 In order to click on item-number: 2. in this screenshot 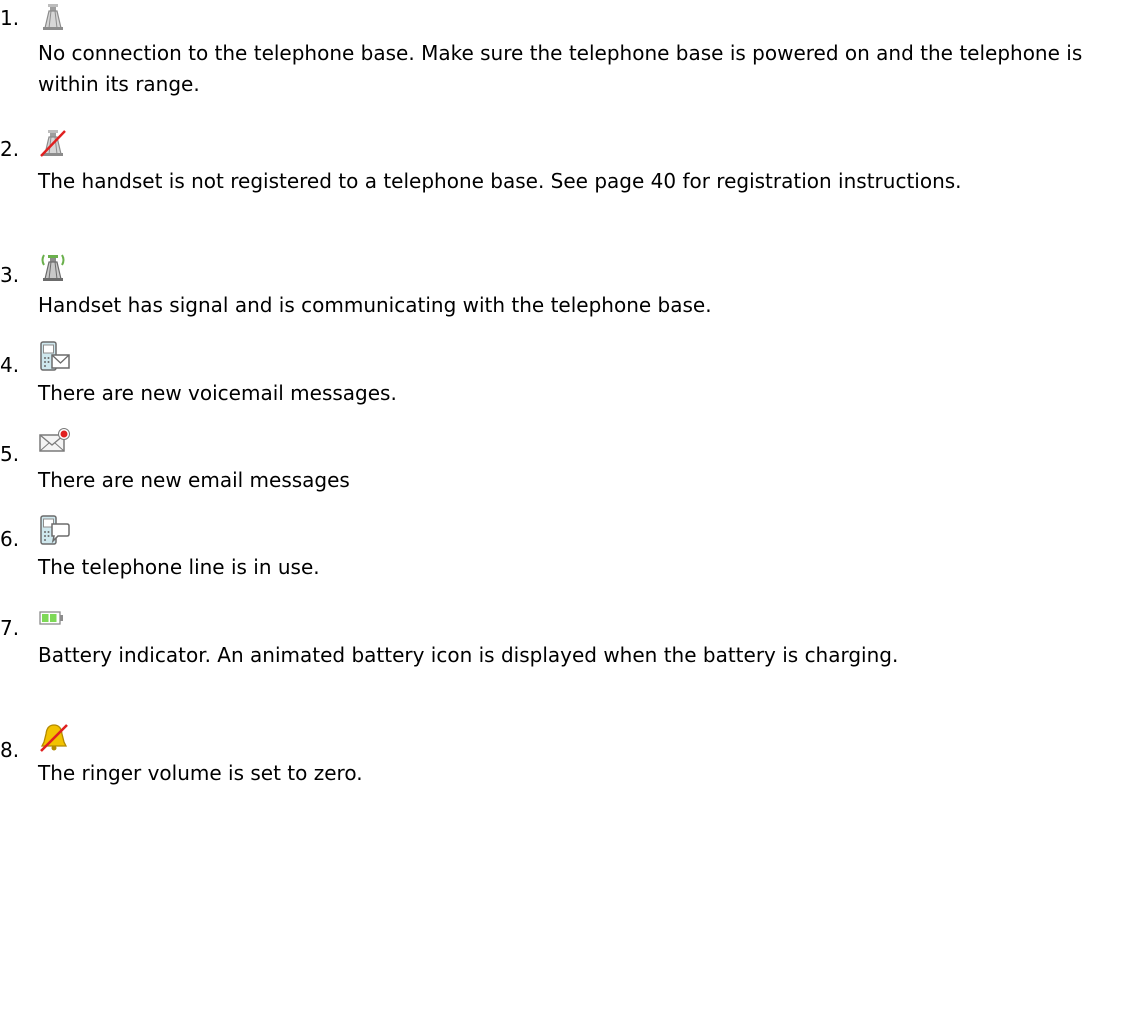, I will do `click(10, 149)`.